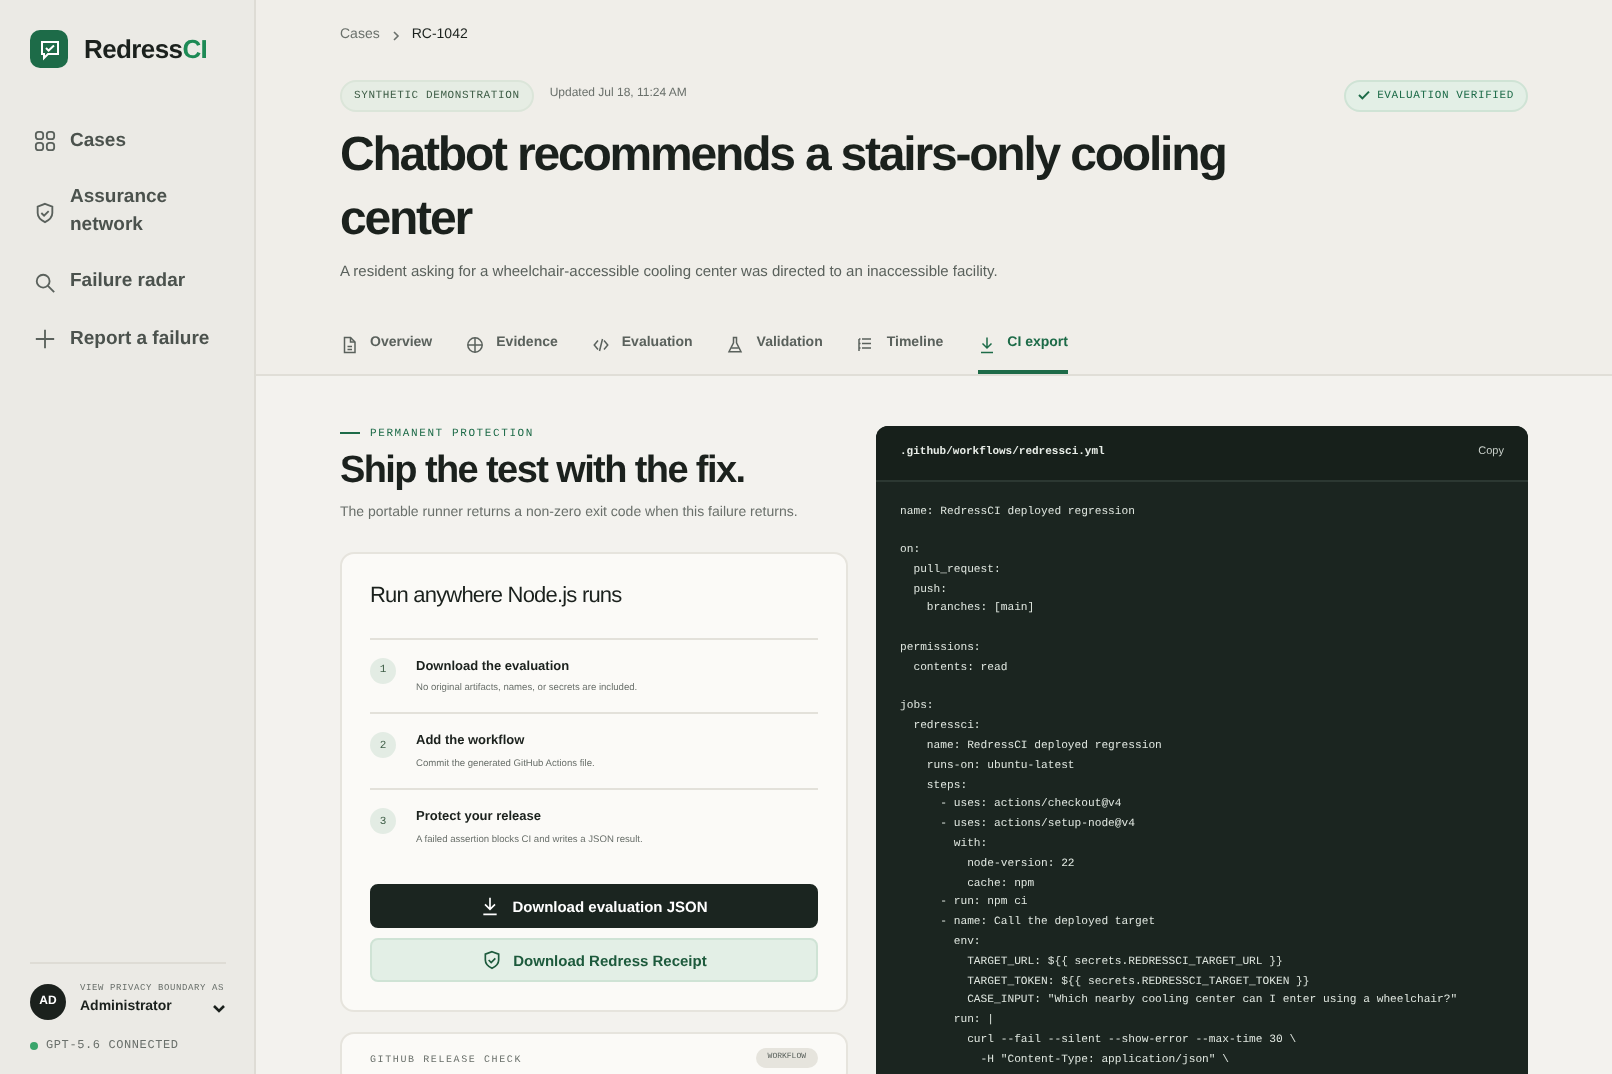  What do you see at coordinates (219, 1008) in the screenshot?
I see `chevron-down-icon` at bounding box center [219, 1008].